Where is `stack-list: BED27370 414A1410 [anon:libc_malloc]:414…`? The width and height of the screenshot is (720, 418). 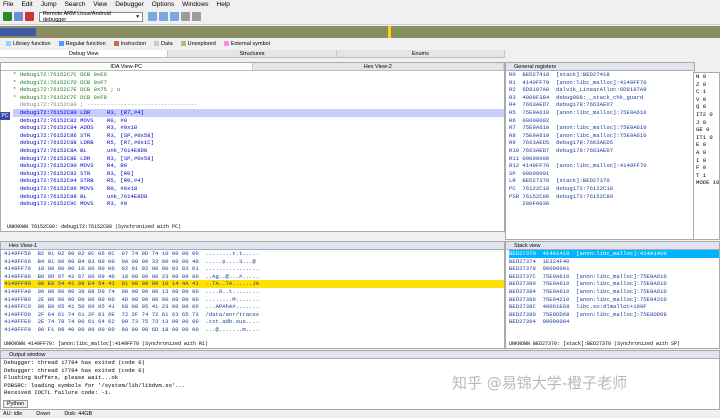 stack-list: BED27370 414A1410 [anon:libc_malloc]:414… is located at coordinates (612, 288).